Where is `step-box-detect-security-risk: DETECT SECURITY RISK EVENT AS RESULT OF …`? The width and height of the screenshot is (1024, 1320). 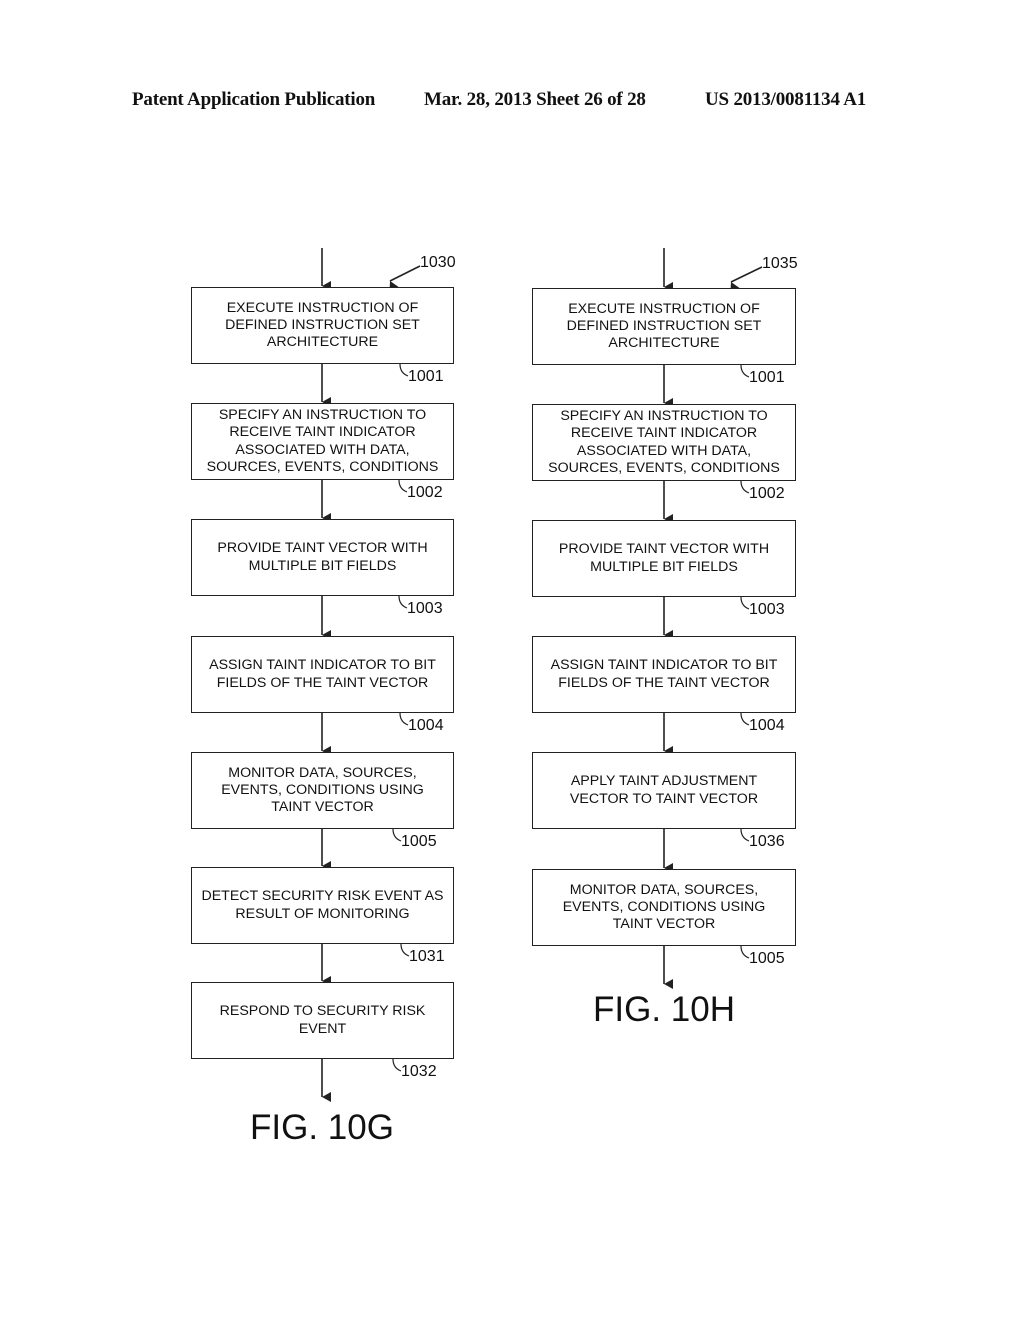 step-box-detect-security-risk: DETECT SECURITY RISK EVENT AS RESULT OF … is located at coordinates (322, 905).